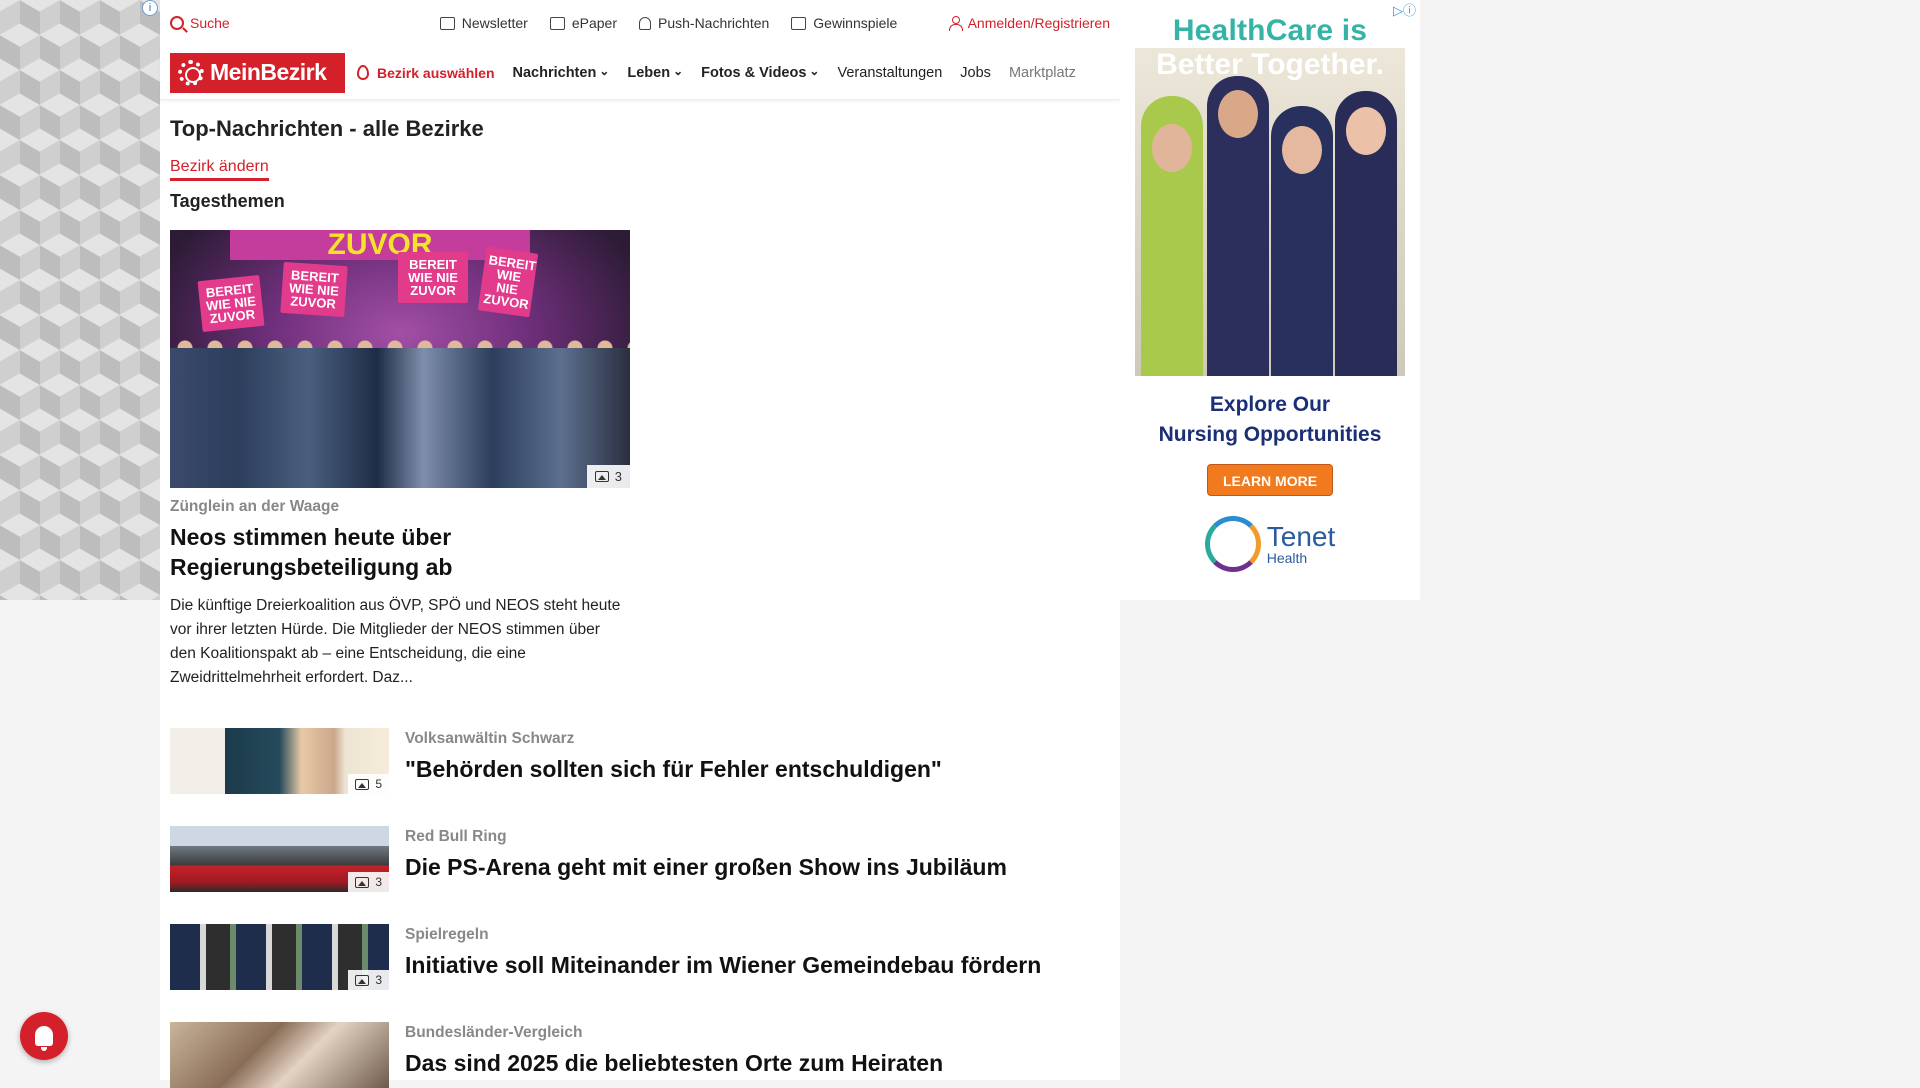 The width and height of the screenshot is (1920, 1088). I want to click on left-ad-background, so click(80, 300).